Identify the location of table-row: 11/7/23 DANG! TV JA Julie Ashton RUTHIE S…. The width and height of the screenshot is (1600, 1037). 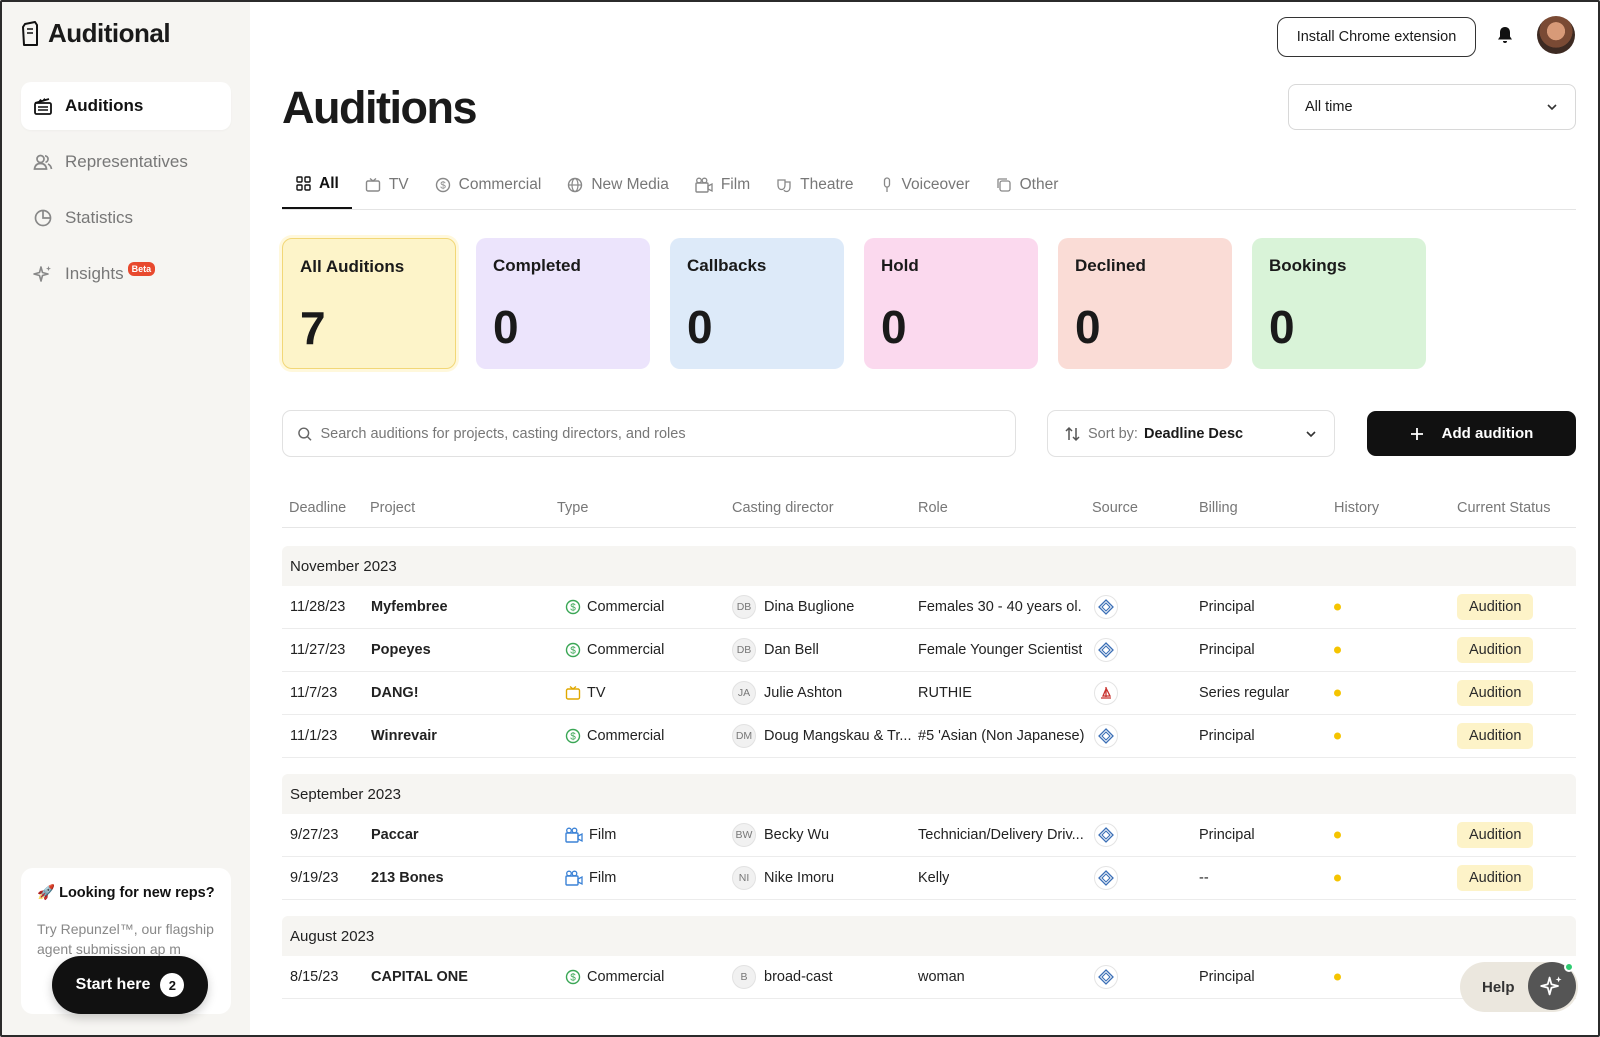
(929, 693).